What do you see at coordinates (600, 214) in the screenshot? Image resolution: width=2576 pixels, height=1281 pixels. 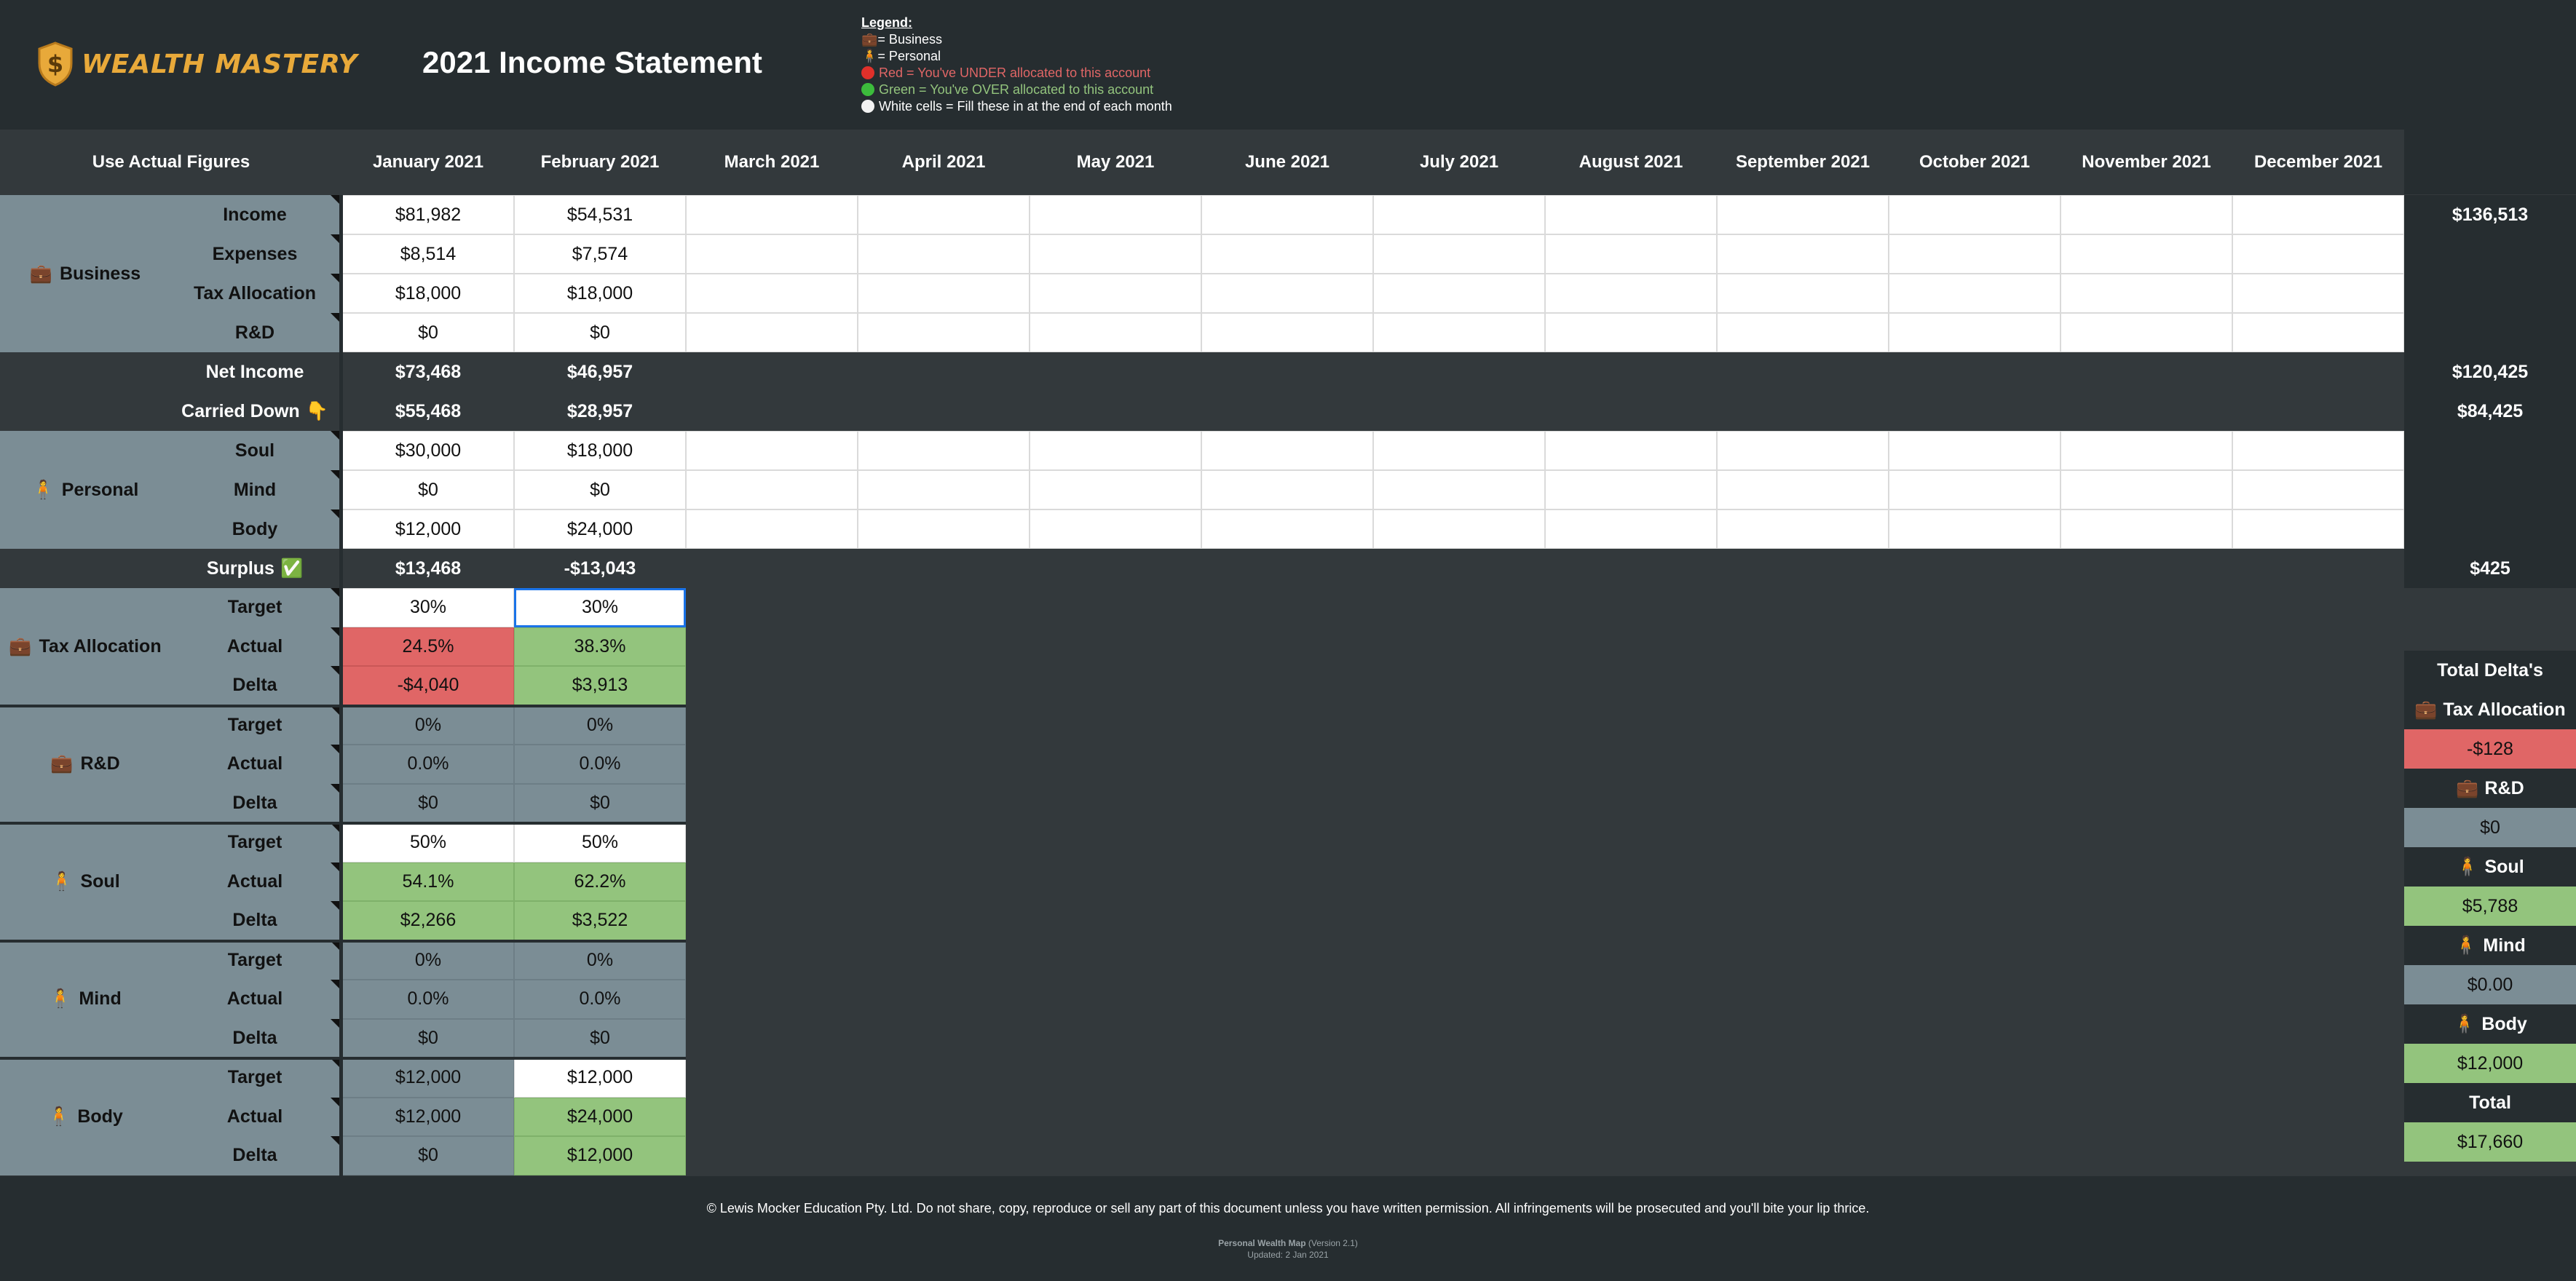 I see `input-cell: $54,531` at bounding box center [600, 214].